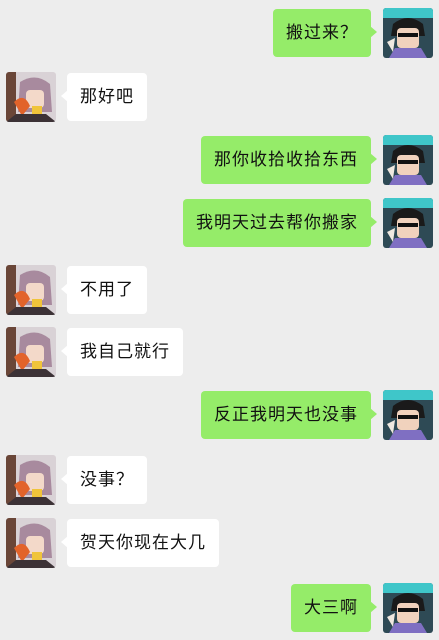  Describe the element at coordinates (107, 97) in the screenshot. I see `message-bubble-incoming: 那好吧` at that location.